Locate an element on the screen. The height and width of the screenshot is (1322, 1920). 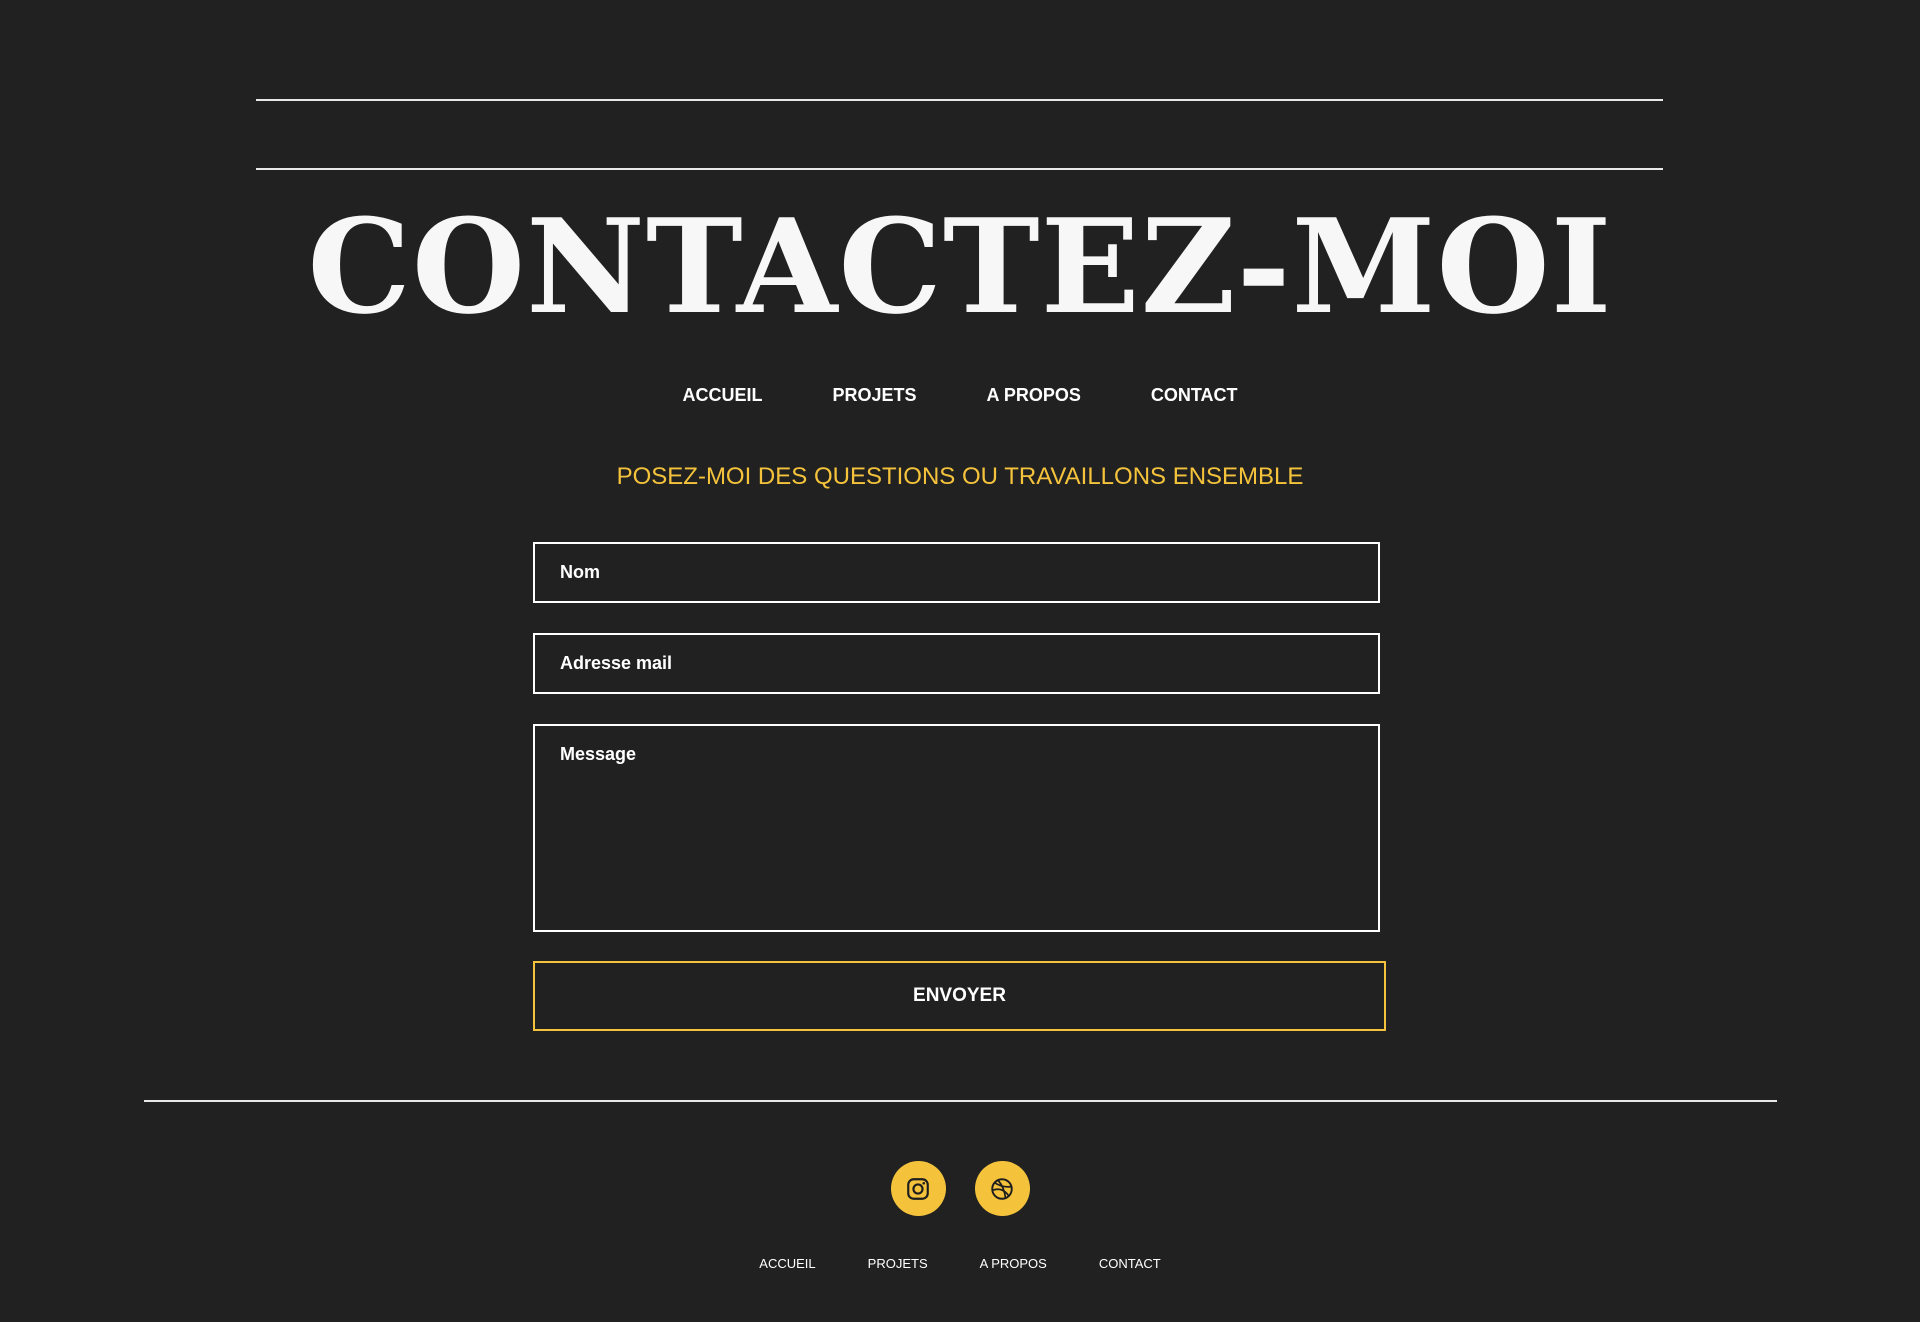
dribbble-button is located at coordinates (1002, 1188).